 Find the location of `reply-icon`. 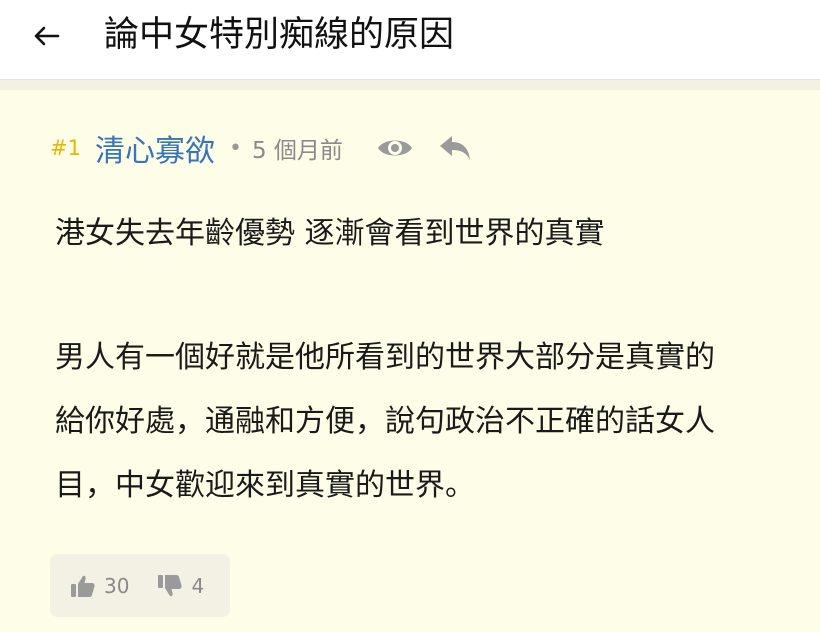

reply-icon is located at coordinates (454, 148).